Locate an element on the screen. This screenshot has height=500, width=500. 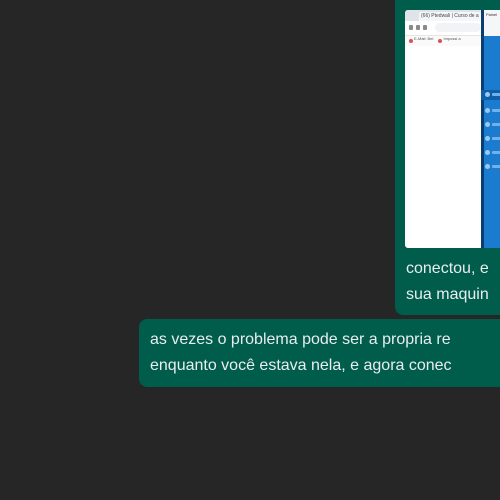
back-icon is located at coordinates (411, 27).